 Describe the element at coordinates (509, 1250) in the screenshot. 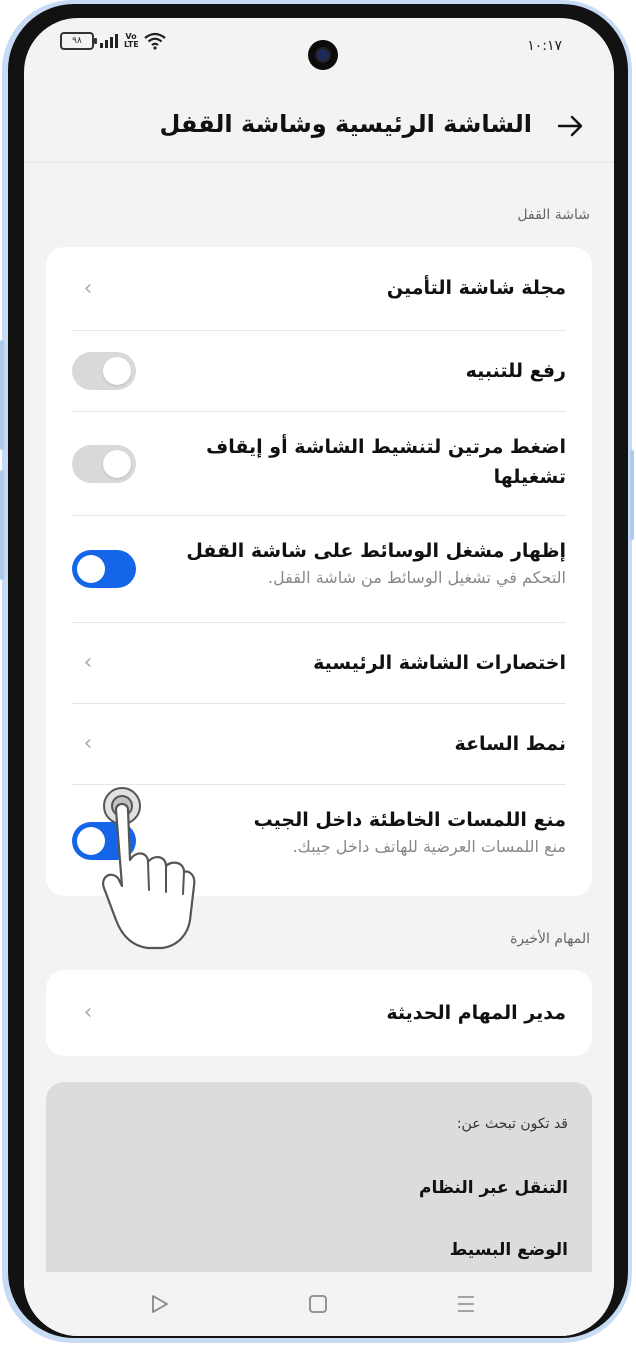

I see `suggestion-link: الوضع البسيط` at that location.